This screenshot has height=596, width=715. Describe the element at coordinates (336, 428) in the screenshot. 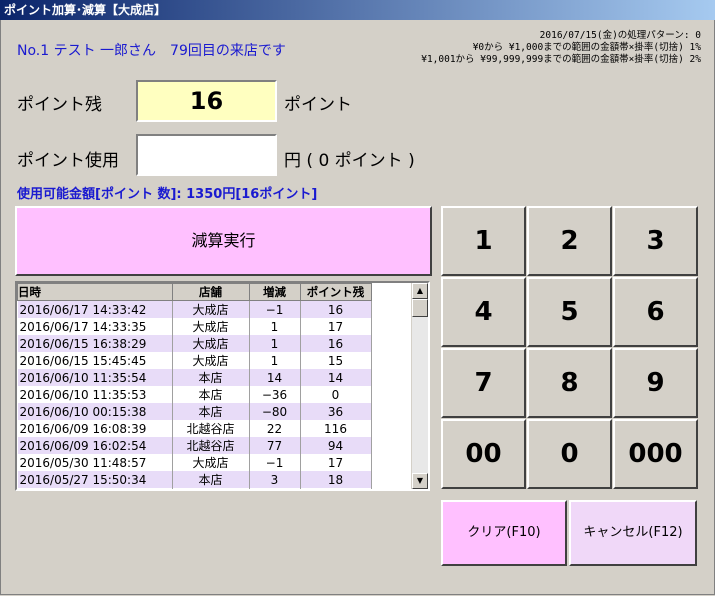

I see `cell-balance: 116` at that location.